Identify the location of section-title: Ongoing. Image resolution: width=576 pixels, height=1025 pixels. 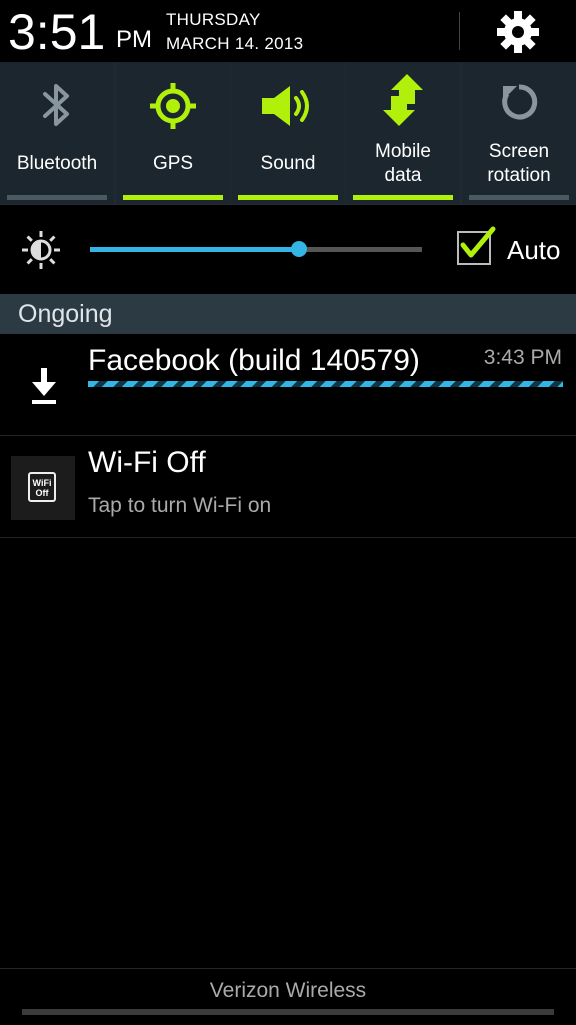
(65, 314).